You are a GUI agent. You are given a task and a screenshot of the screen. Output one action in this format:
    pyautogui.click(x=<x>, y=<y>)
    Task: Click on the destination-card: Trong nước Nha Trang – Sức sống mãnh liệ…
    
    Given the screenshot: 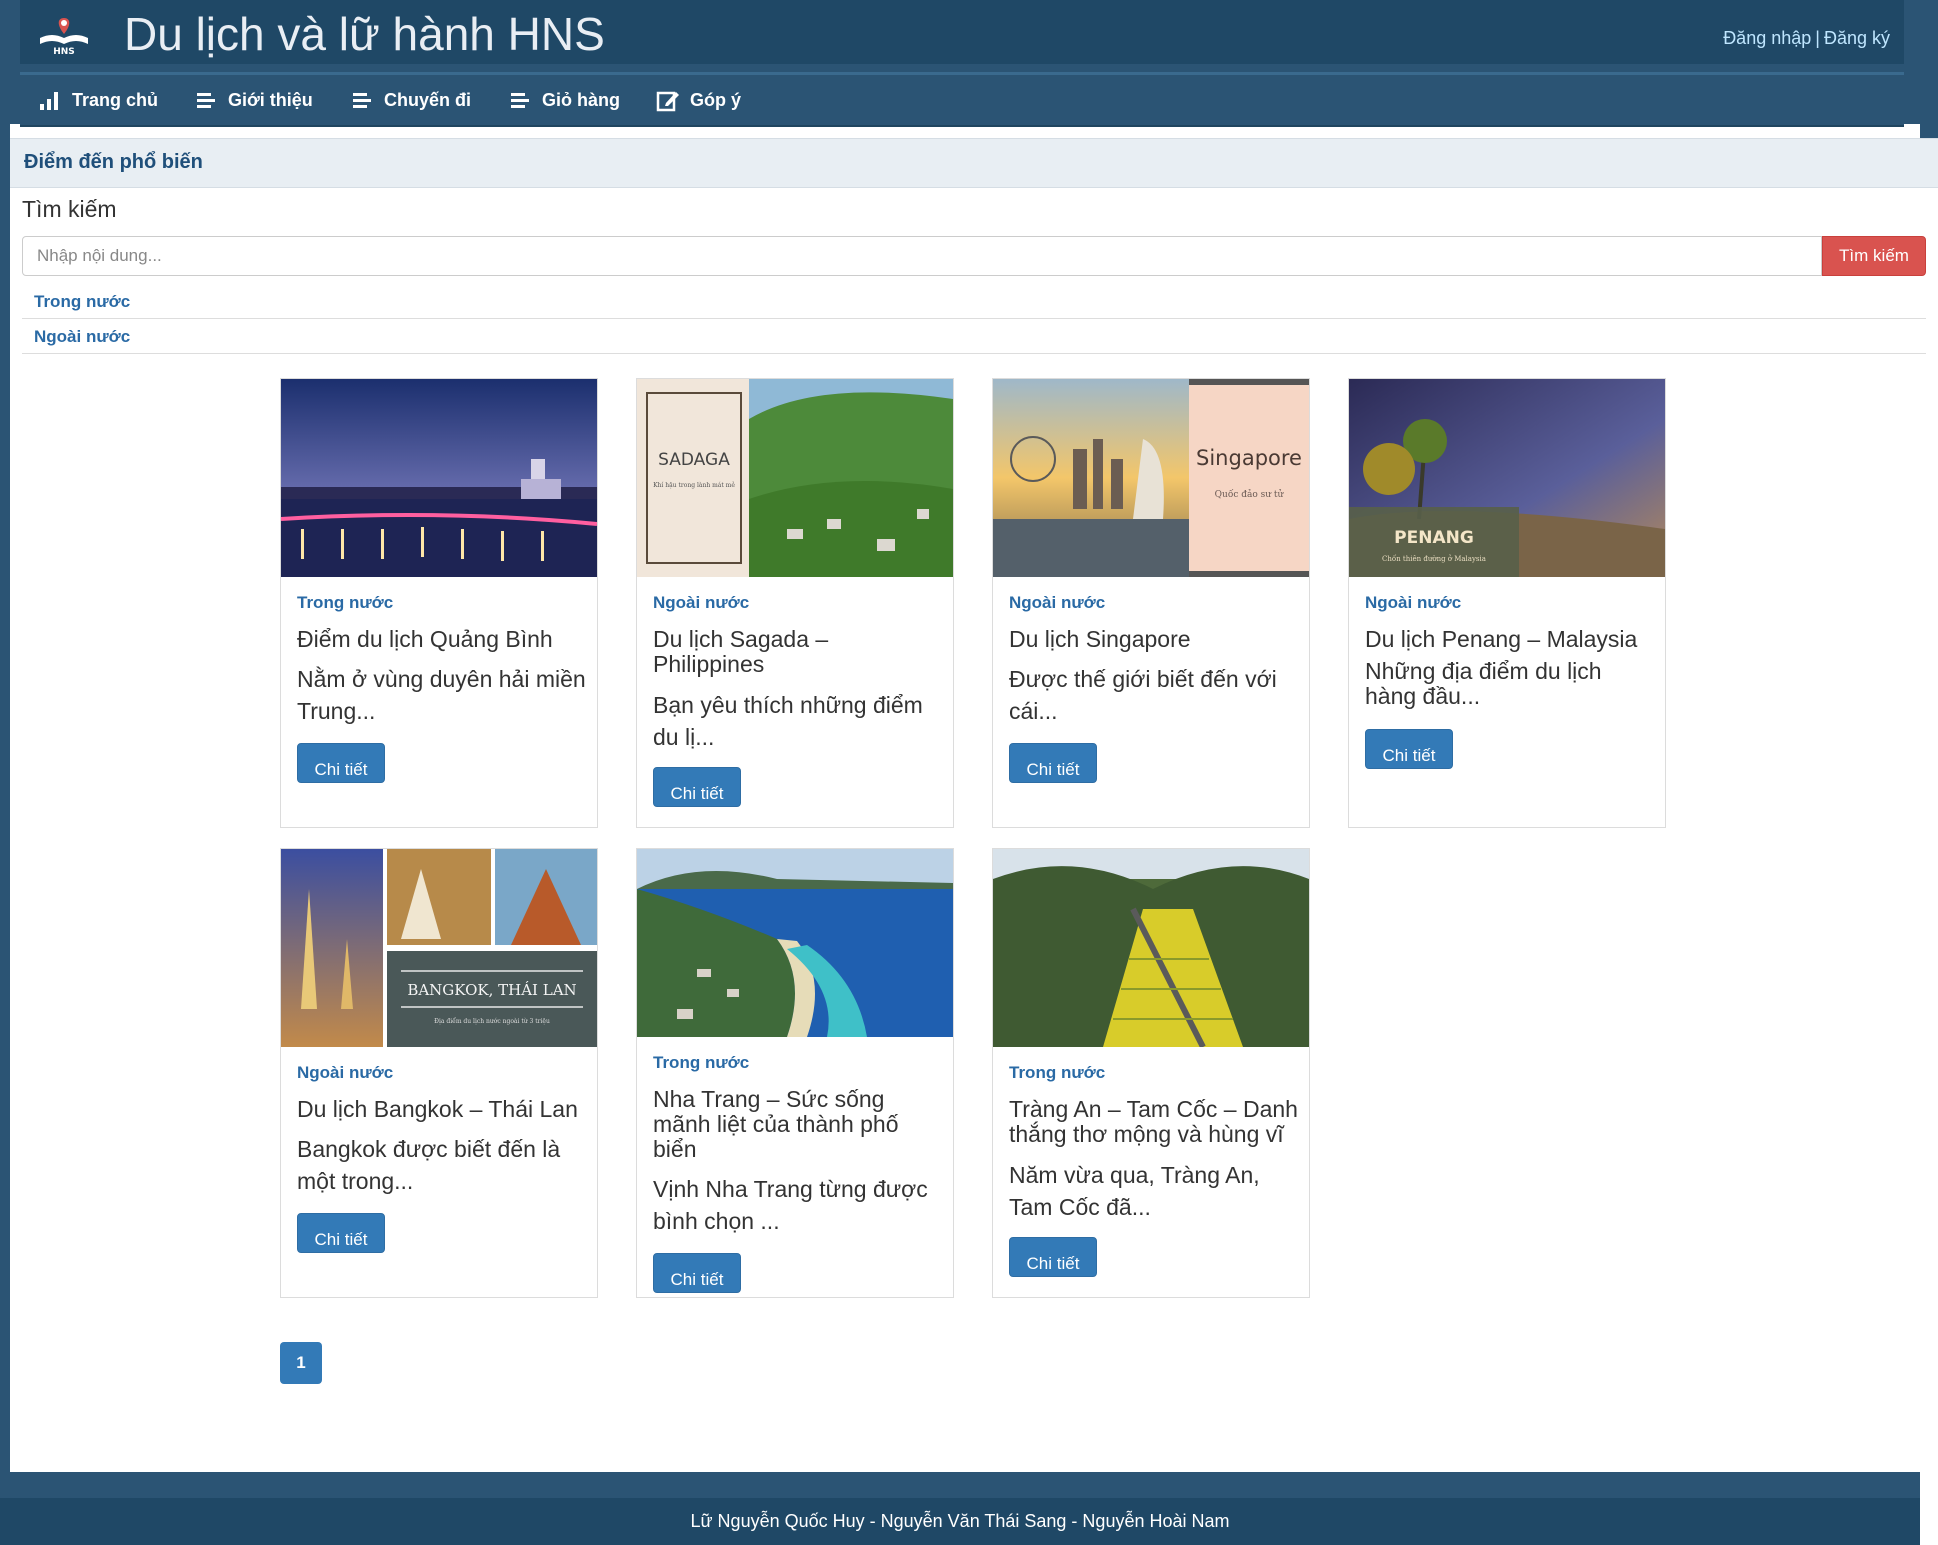 What is the action you would take?
    pyautogui.click(x=795, y=1073)
    